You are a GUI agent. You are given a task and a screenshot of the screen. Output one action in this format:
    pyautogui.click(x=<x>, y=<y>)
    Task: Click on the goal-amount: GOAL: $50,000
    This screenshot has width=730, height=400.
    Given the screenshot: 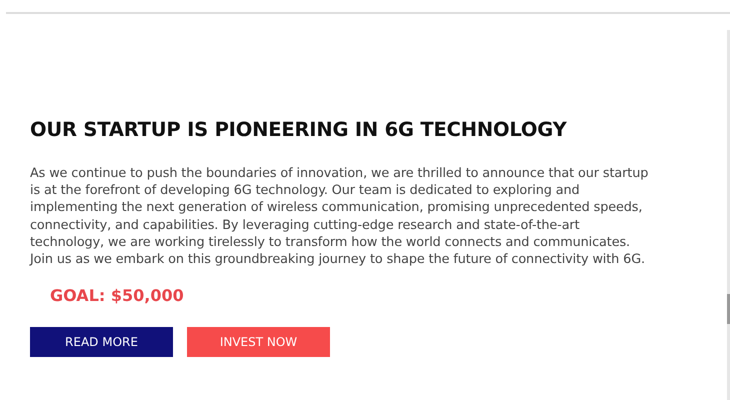 What is the action you would take?
    pyautogui.click(x=117, y=296)
    